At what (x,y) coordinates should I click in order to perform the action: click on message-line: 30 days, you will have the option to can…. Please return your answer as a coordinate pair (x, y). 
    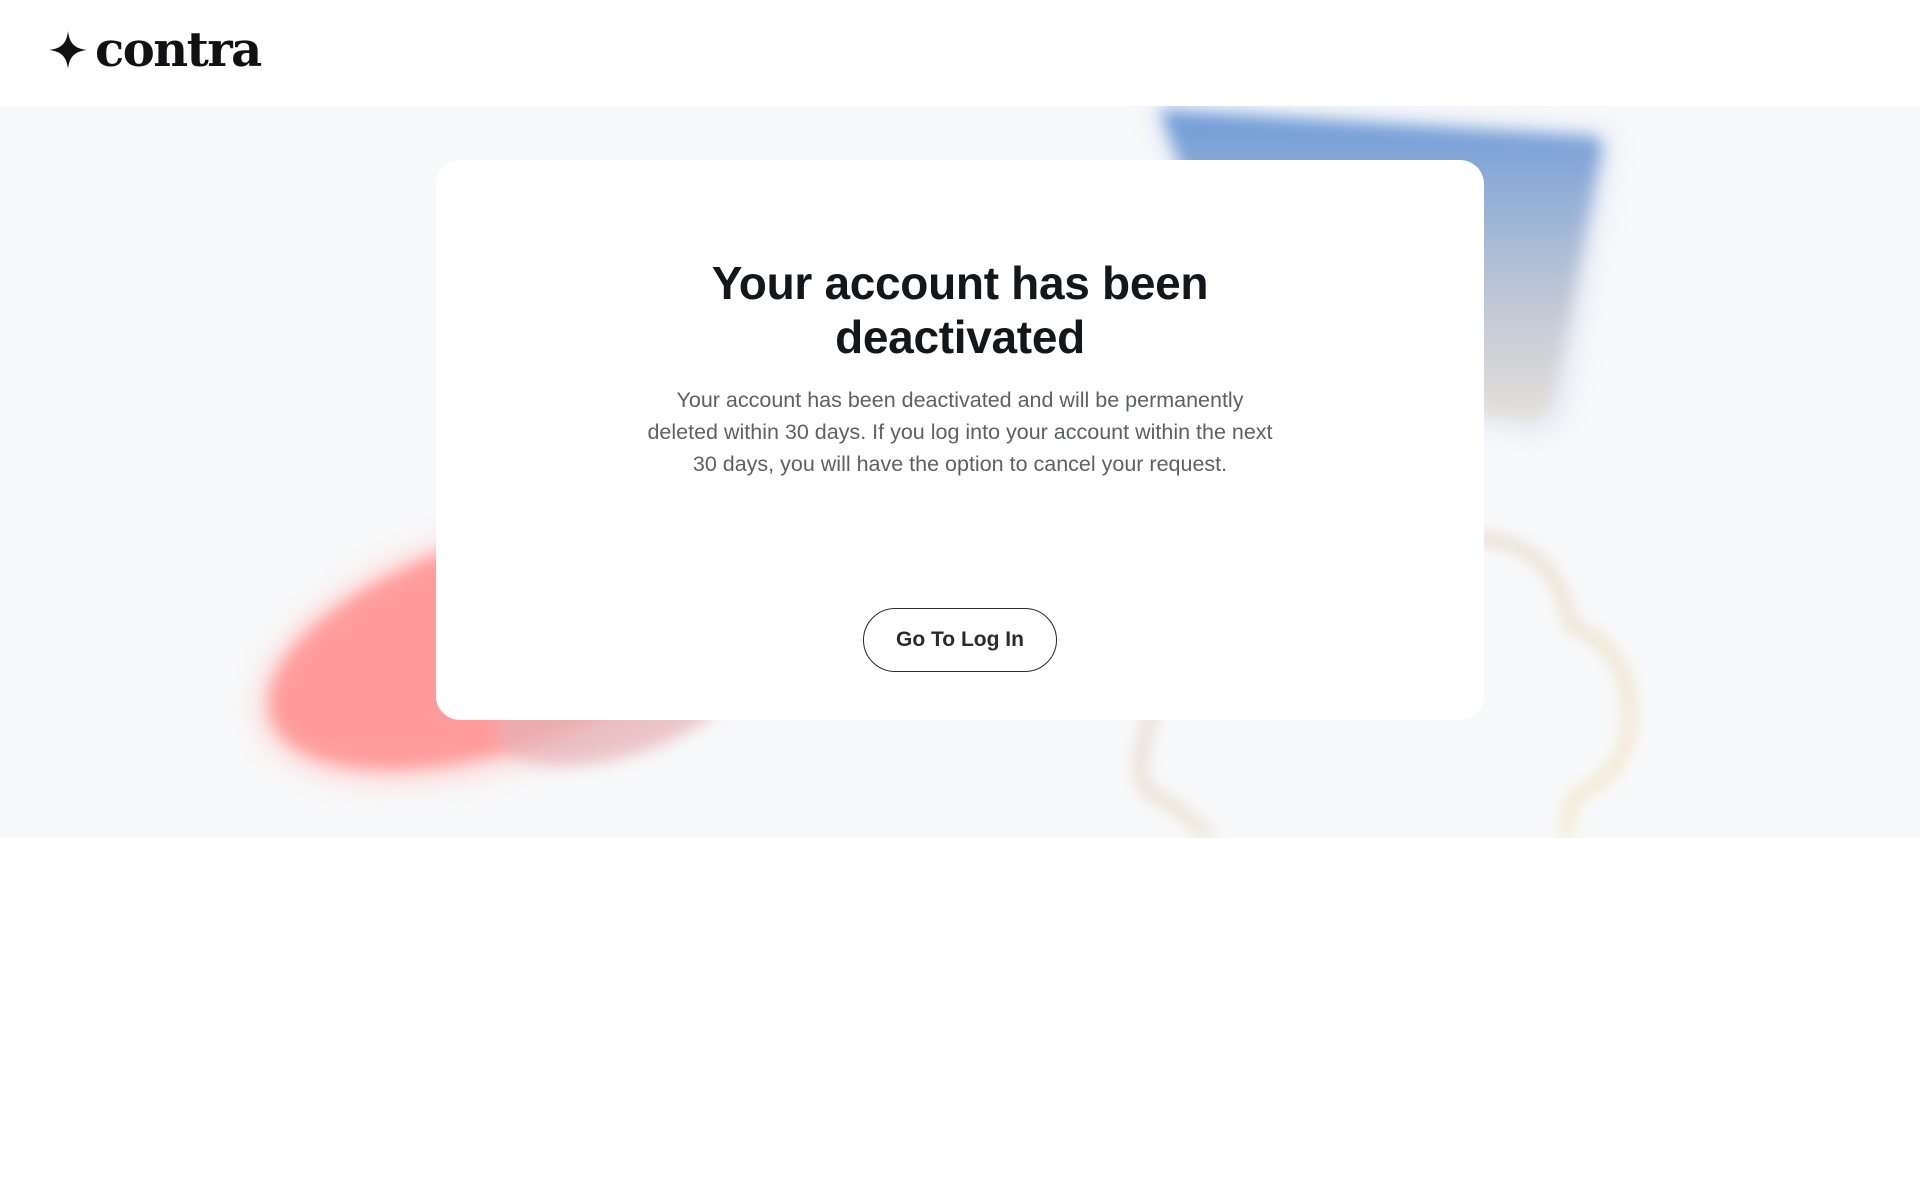
    Looking at the image, I should click on (960, 464).